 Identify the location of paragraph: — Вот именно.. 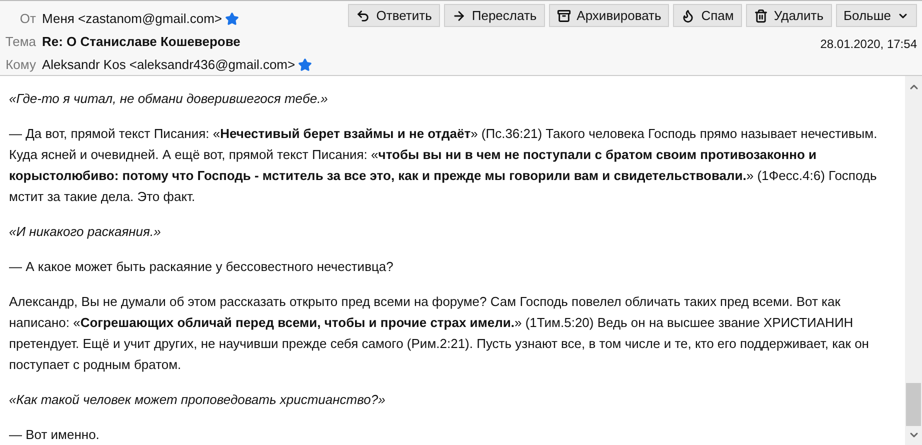
(54, 435).